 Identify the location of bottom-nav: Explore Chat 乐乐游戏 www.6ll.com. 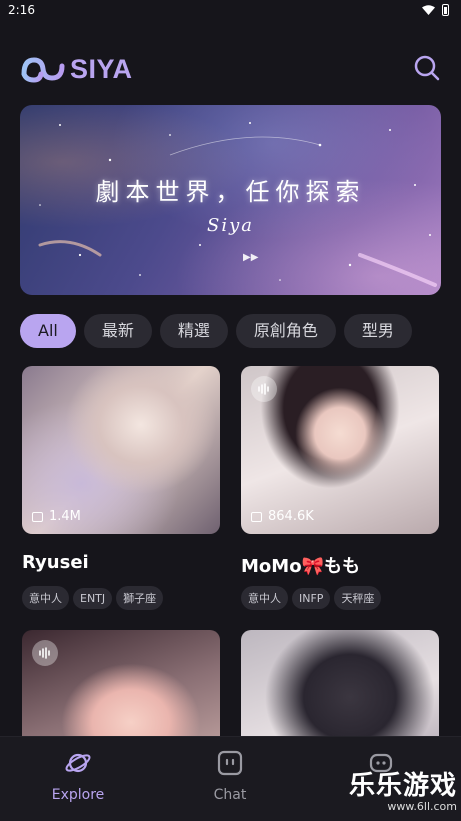
(230, 778).